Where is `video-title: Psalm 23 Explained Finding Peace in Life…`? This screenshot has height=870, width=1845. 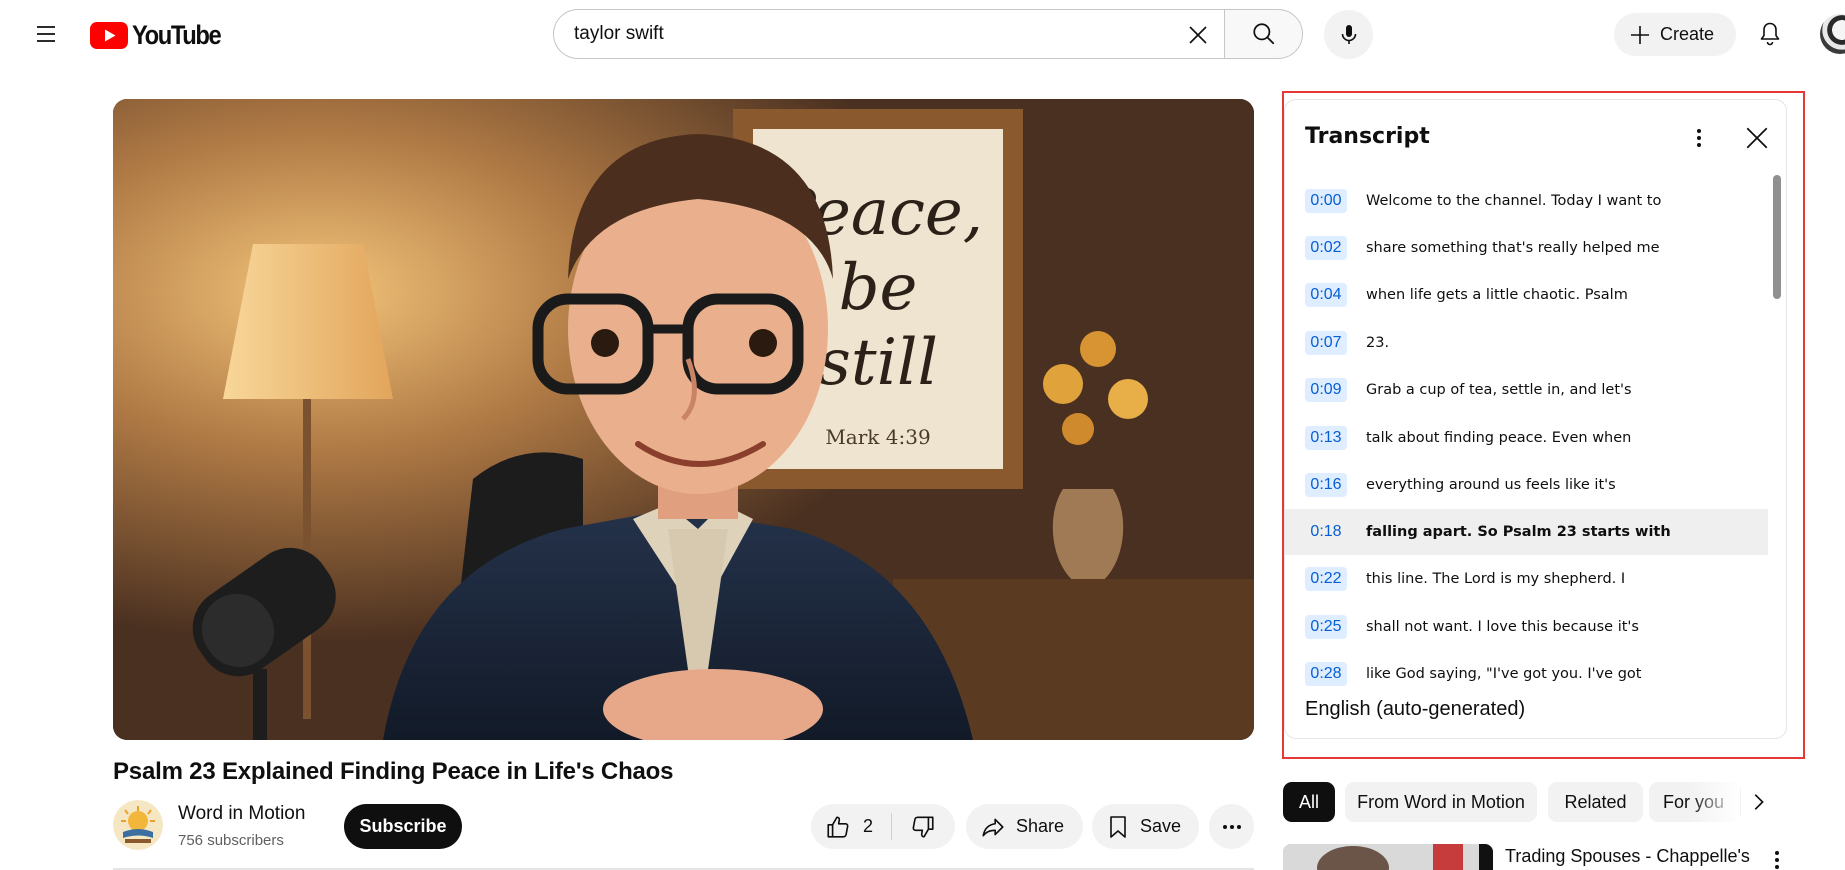 video-title: Psalm 23 Explained Finding Peace in Life… is located at coordinates (393, 771).